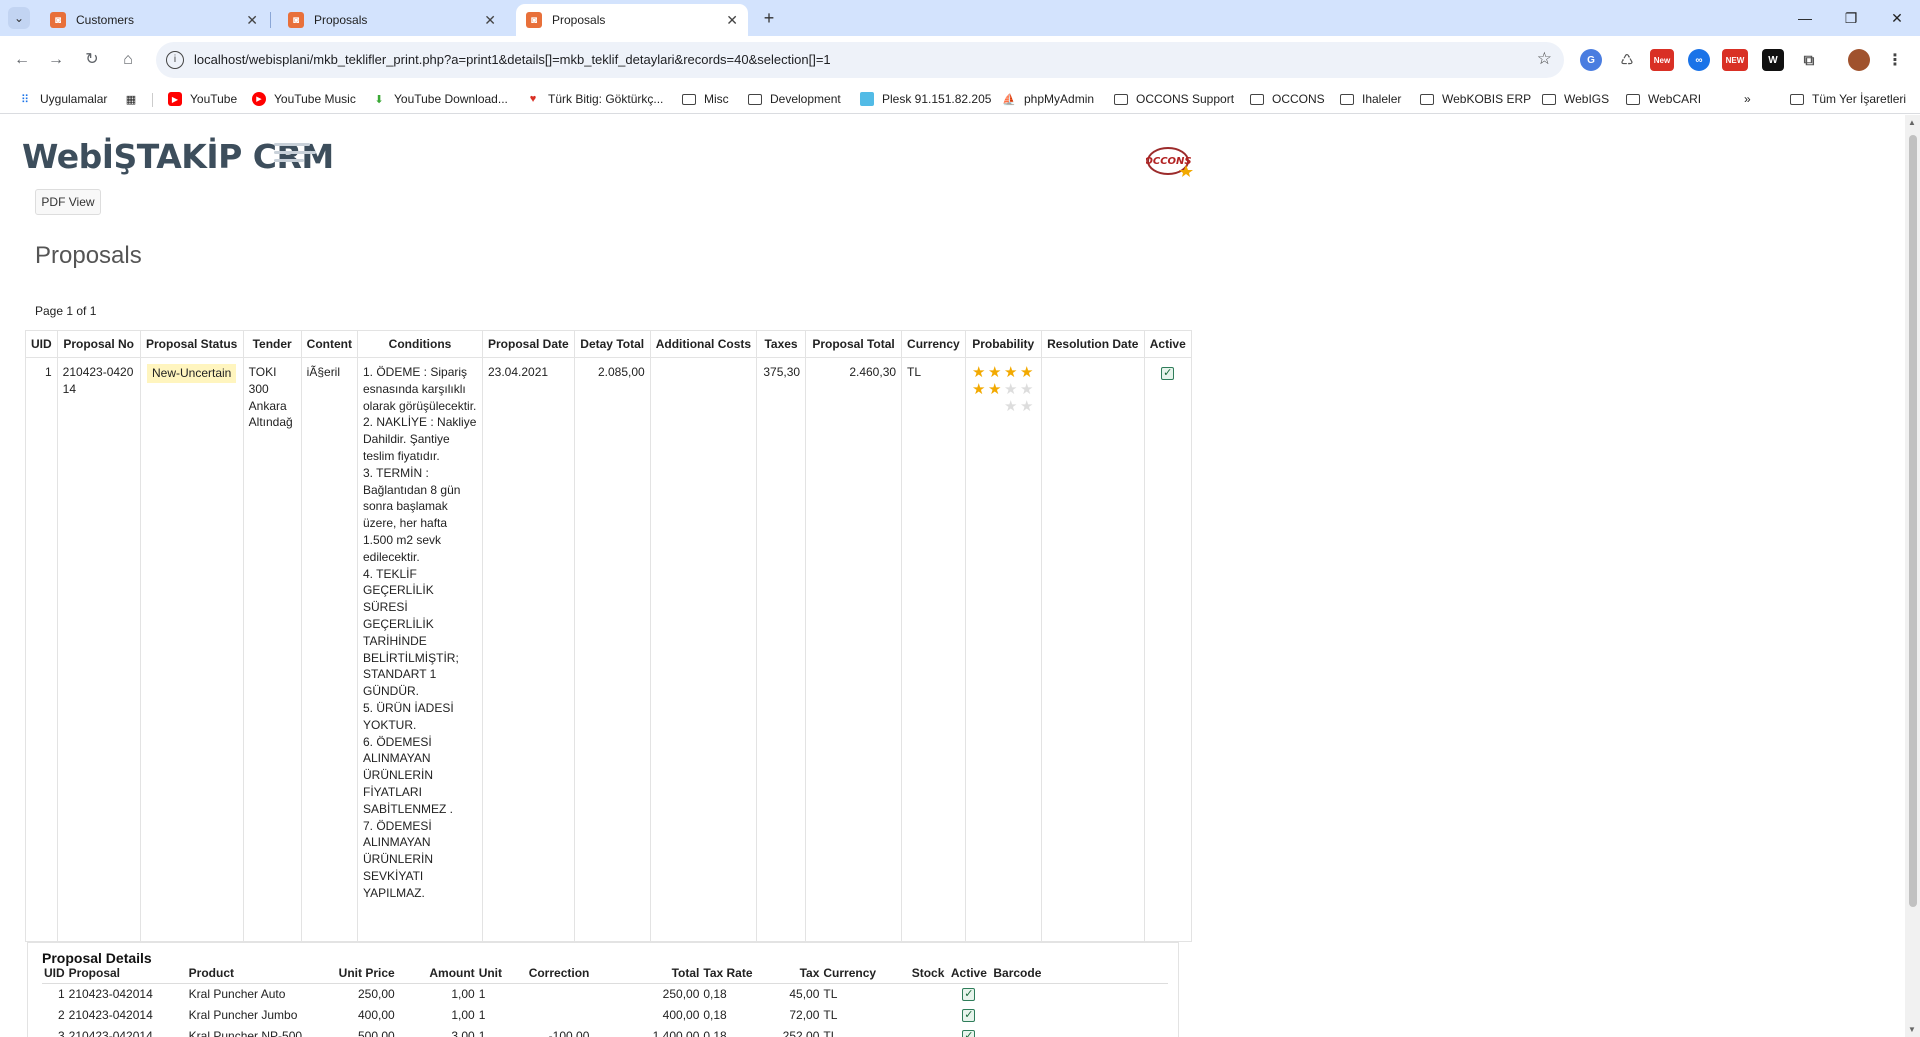 Image resolution: width=1920 pixels, height=1037 pixels. What do you see at coordinates (135, 99) in the screenshot?
I see `bookmark-tab-groups: ▦` at bounding box center [135, 99].